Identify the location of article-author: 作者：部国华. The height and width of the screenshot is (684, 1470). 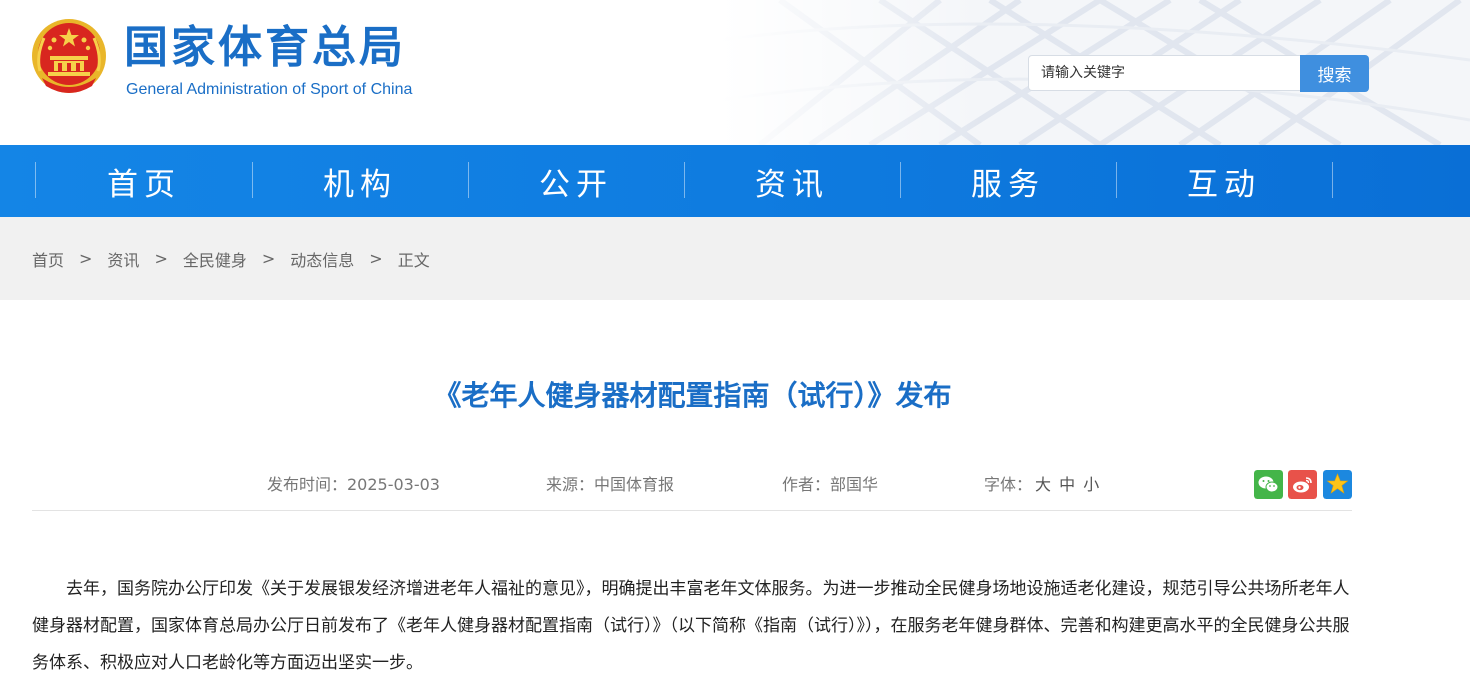
(830, 484).